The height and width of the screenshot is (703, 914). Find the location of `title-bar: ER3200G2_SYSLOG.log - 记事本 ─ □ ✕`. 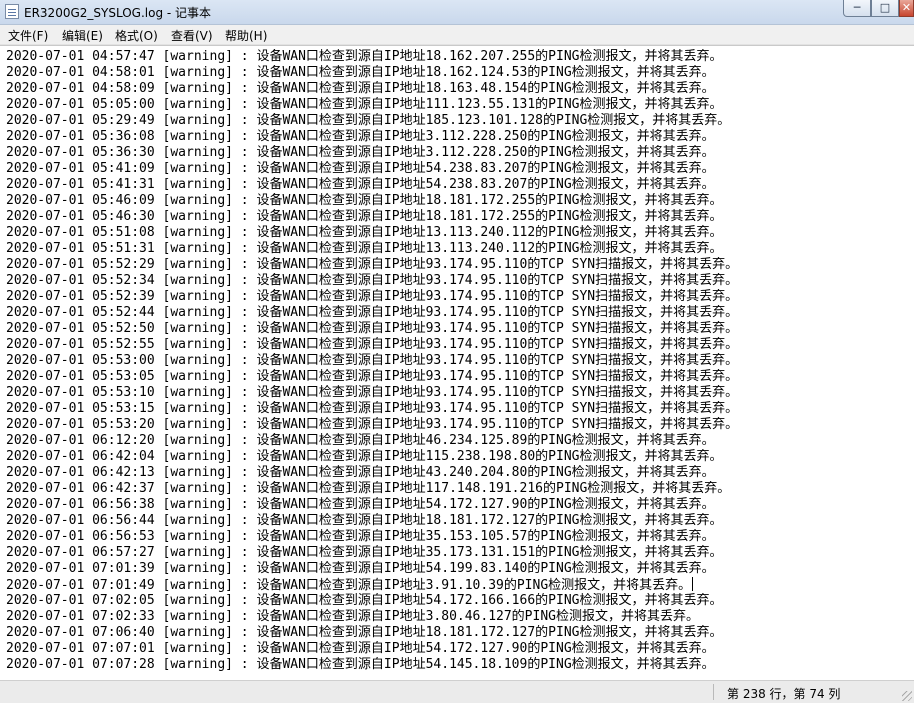

title-bar: ER3200G2_SYSLOG.log - 记事本 ─ □ ✕ is located at coordinates (457, 12).